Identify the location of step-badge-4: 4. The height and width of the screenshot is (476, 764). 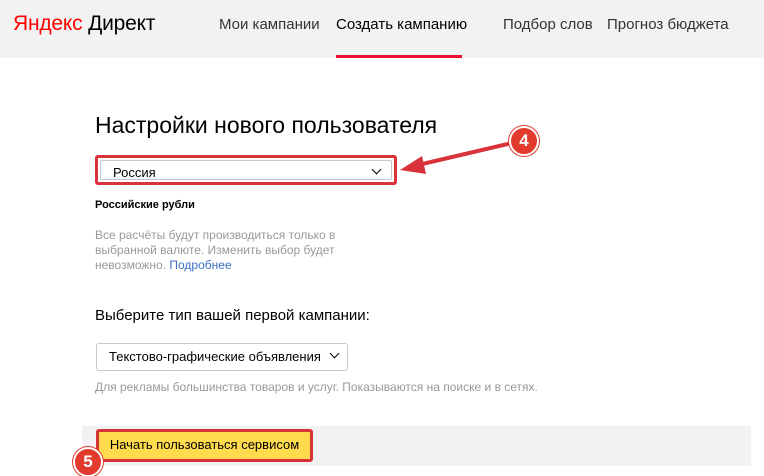
(524, 141).